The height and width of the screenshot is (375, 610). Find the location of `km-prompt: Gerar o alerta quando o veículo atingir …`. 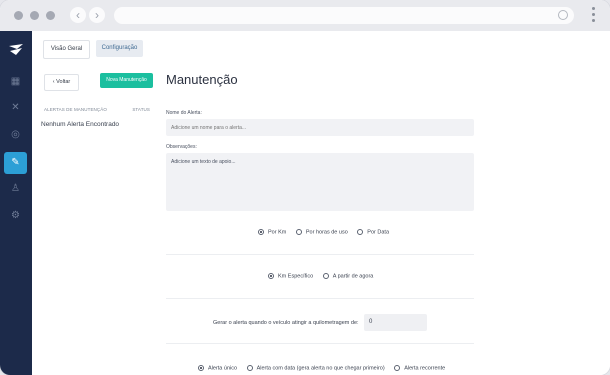

km-prompt: Gerar o alerta quando o veículo atingir … is located at coordinates (286, 323).